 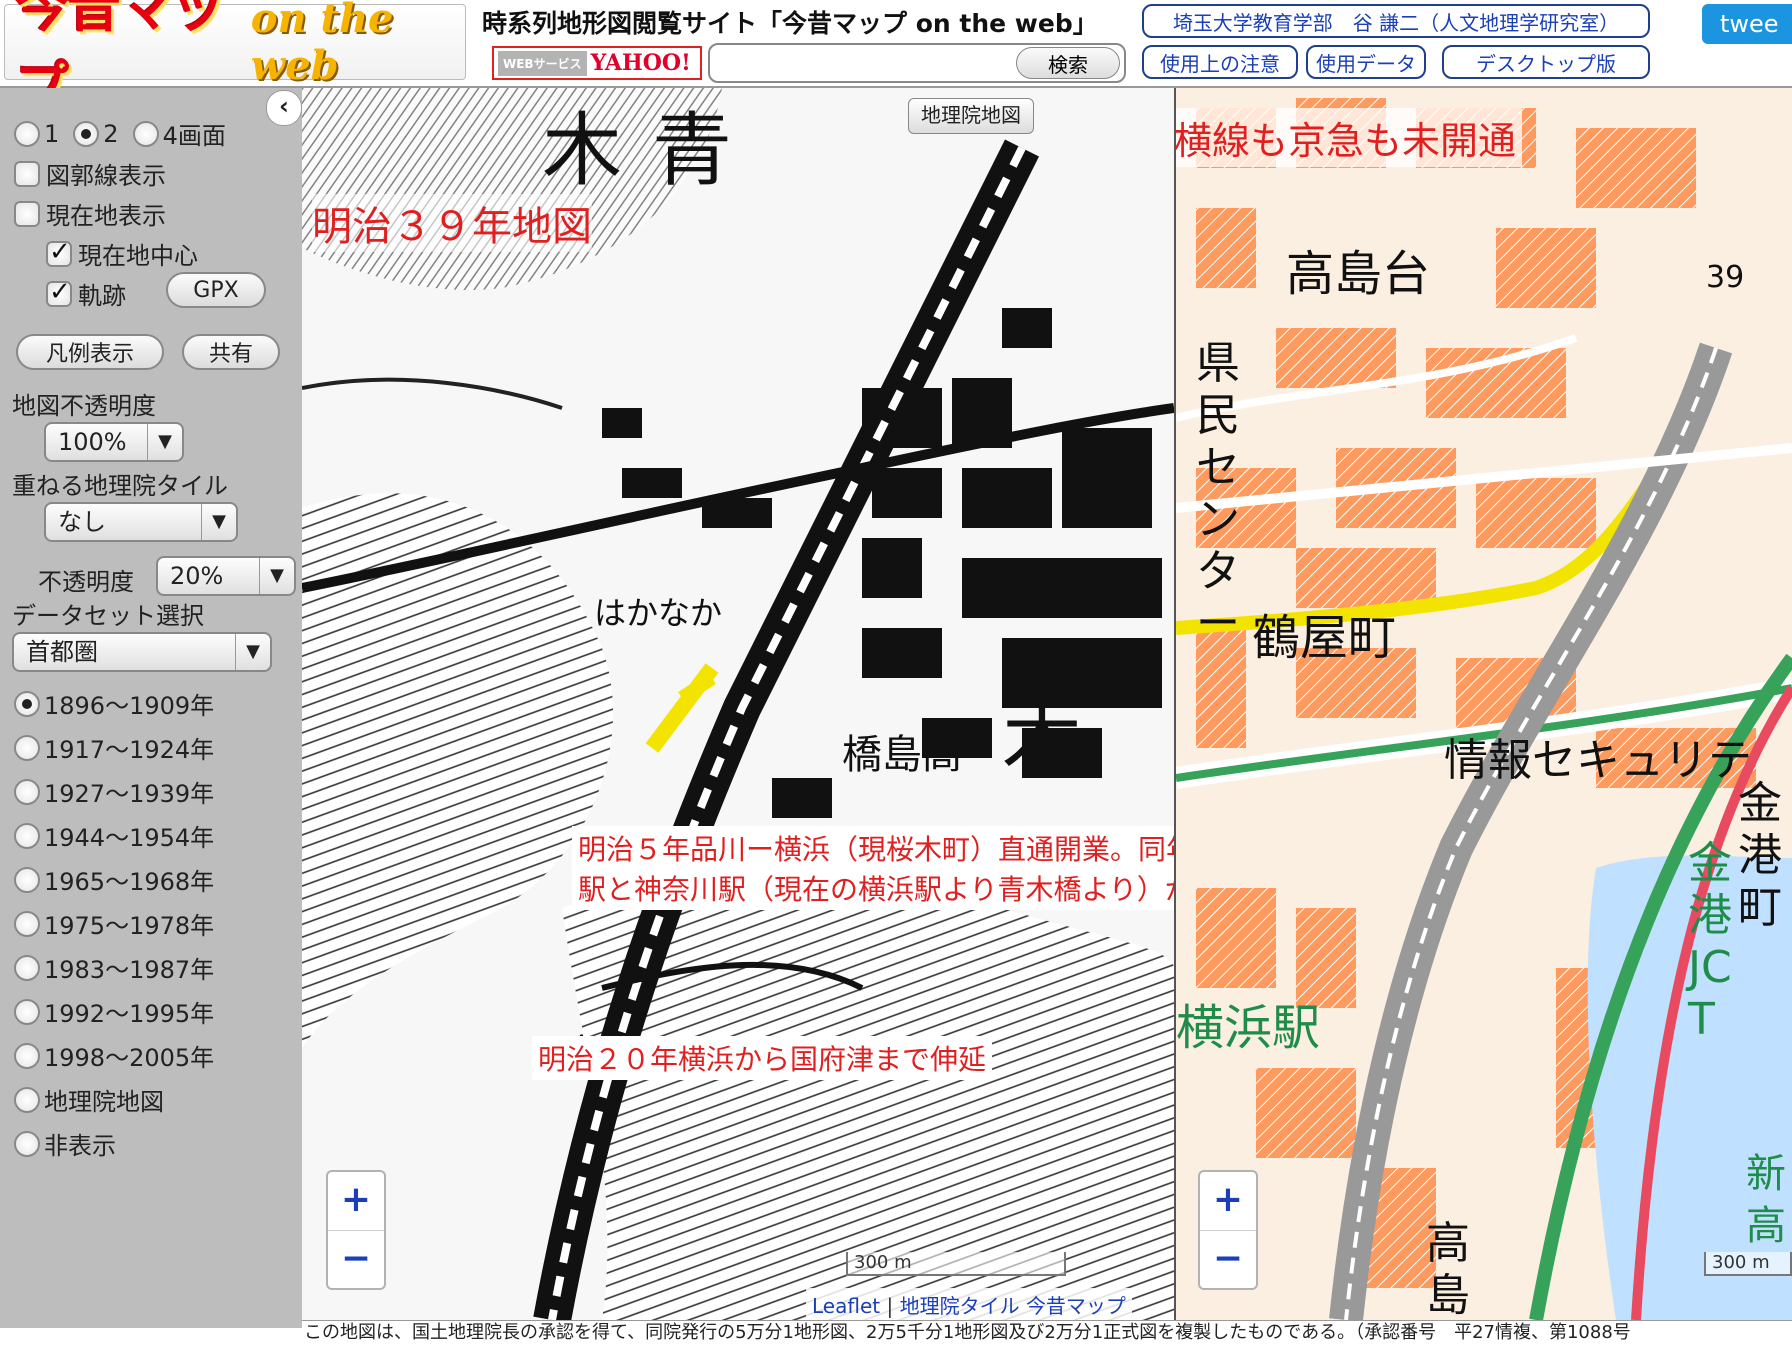 What do you see at coordinates (65, 1143) in the screenshot?
I see `period-option: 非表示` at bounding box center [65, 1143].